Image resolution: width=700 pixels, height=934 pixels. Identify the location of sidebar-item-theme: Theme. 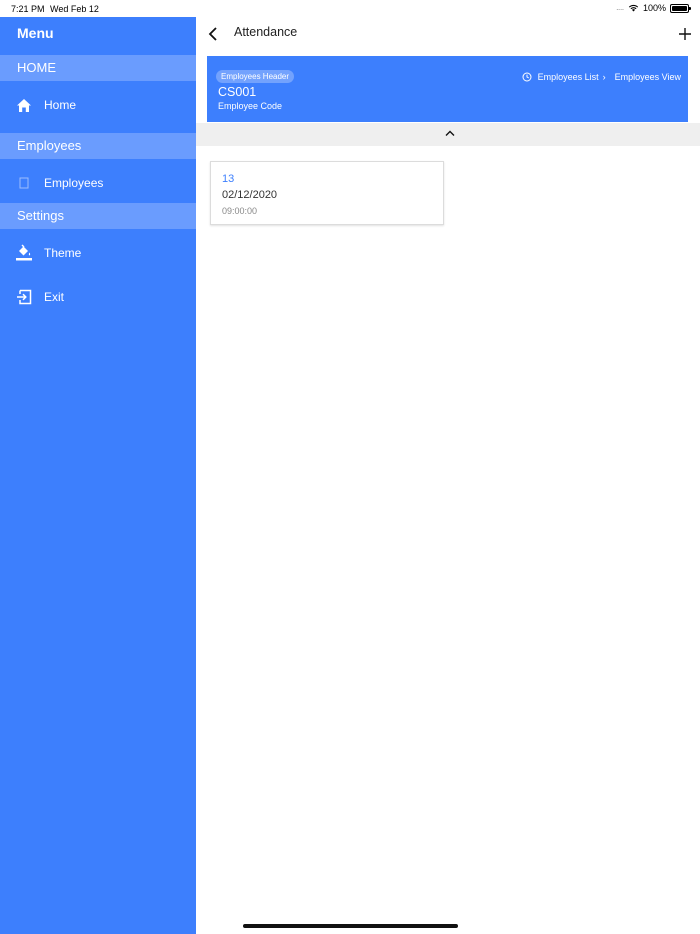
(98, 253).